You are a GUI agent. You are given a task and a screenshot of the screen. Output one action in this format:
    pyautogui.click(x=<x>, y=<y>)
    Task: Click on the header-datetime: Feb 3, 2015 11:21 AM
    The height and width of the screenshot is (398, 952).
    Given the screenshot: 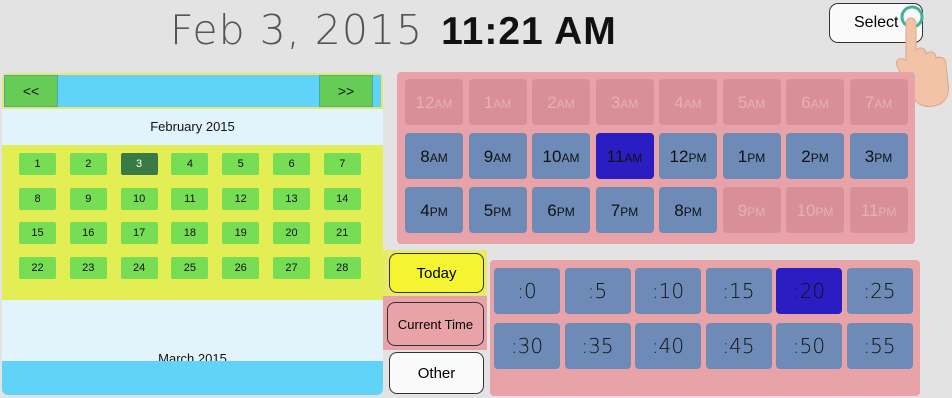 What is the action you would take?
    pyautogui.click(x=393, y=30)
    